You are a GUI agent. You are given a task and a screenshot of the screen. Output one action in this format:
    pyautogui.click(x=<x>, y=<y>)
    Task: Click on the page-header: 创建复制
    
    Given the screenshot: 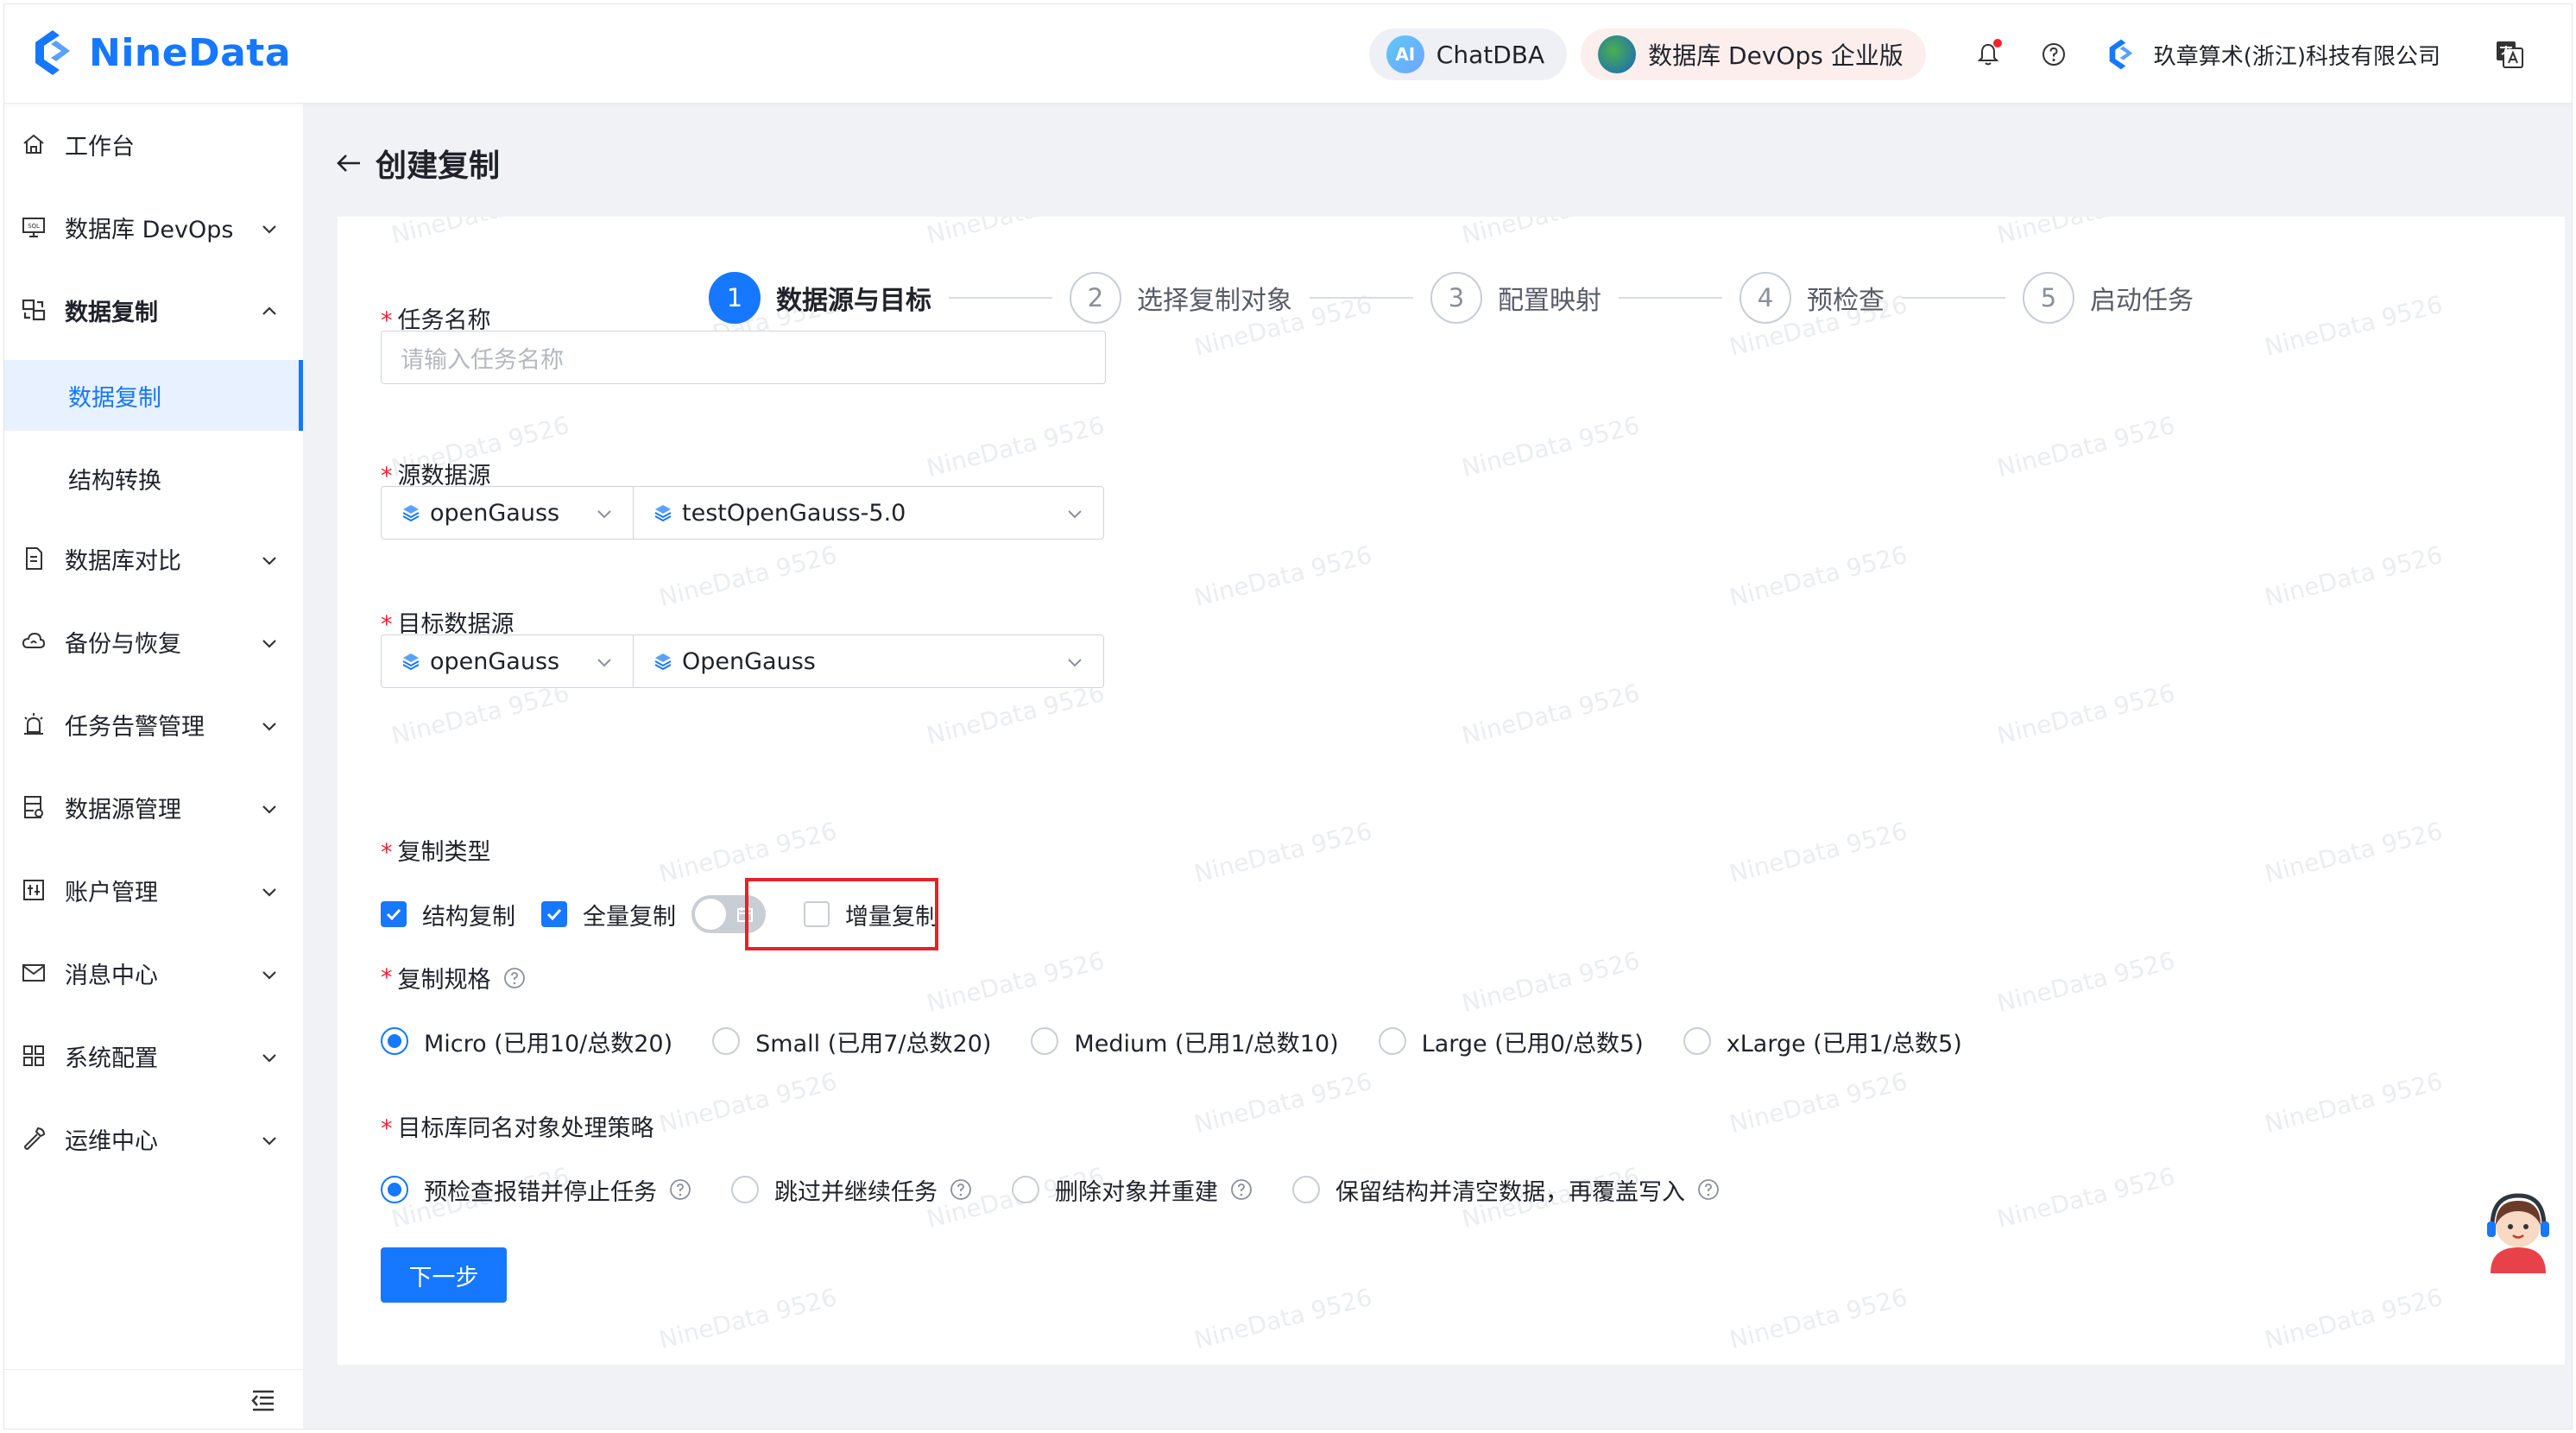 What is the action you would take?
    pyautogui.click(x=417, y=163)
    